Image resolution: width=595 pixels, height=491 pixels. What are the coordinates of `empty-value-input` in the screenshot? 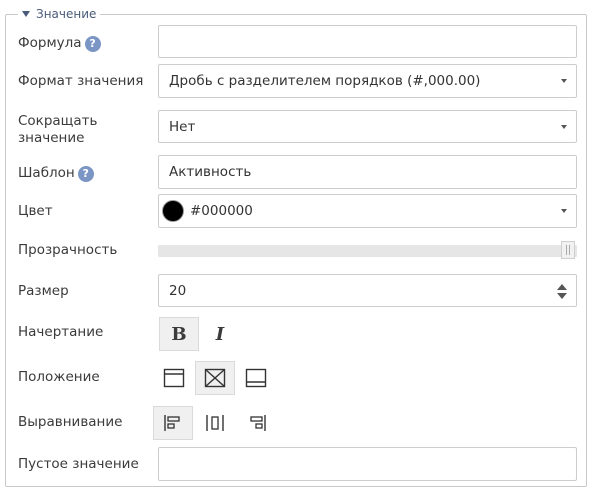 It's located at (367, 464).